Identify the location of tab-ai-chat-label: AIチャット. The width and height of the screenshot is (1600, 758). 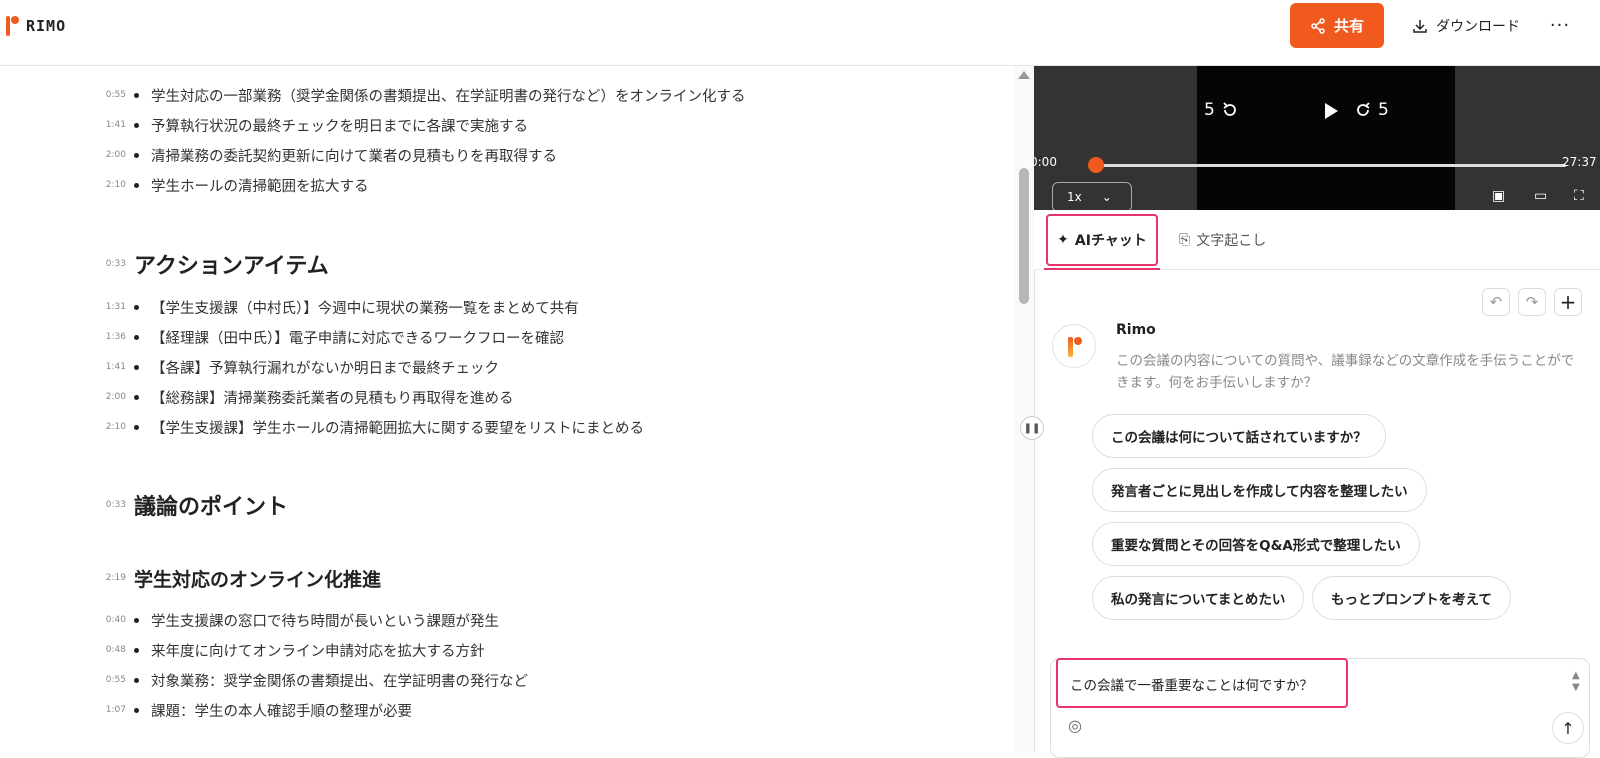
(1110, 241).